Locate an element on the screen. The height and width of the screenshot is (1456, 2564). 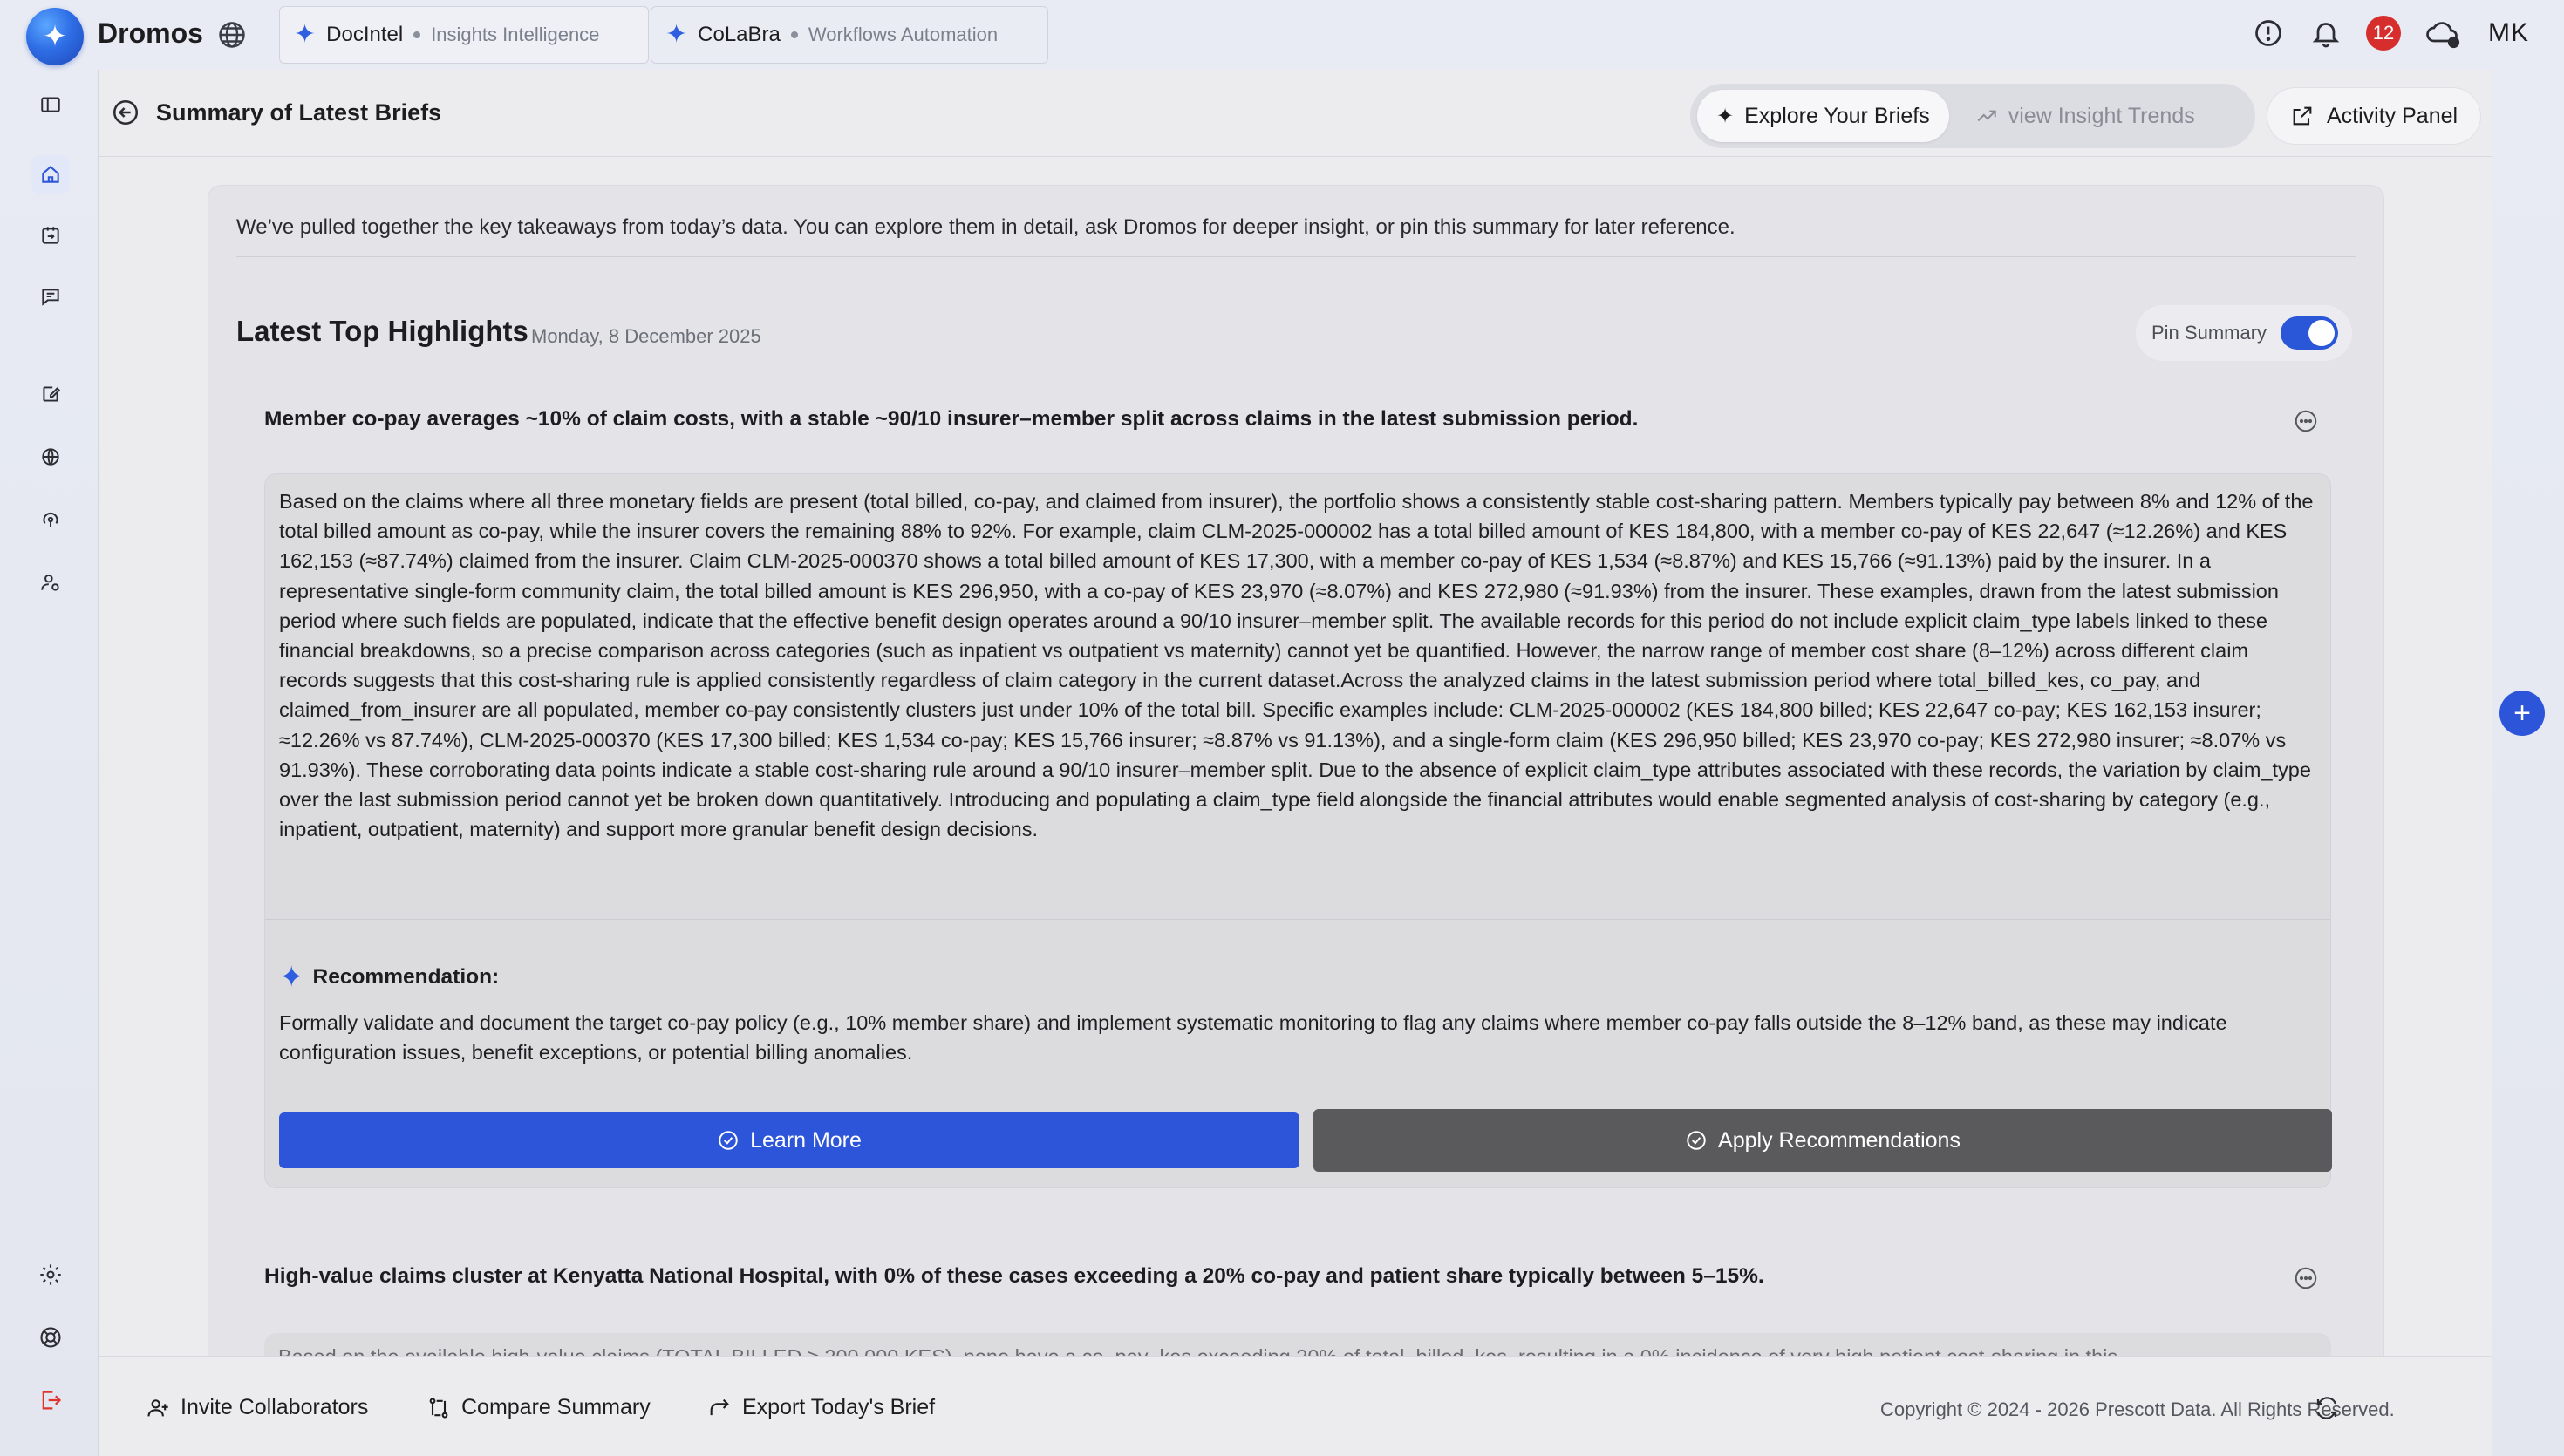
analytics-globe-icon is located at coordinates (50, 457).